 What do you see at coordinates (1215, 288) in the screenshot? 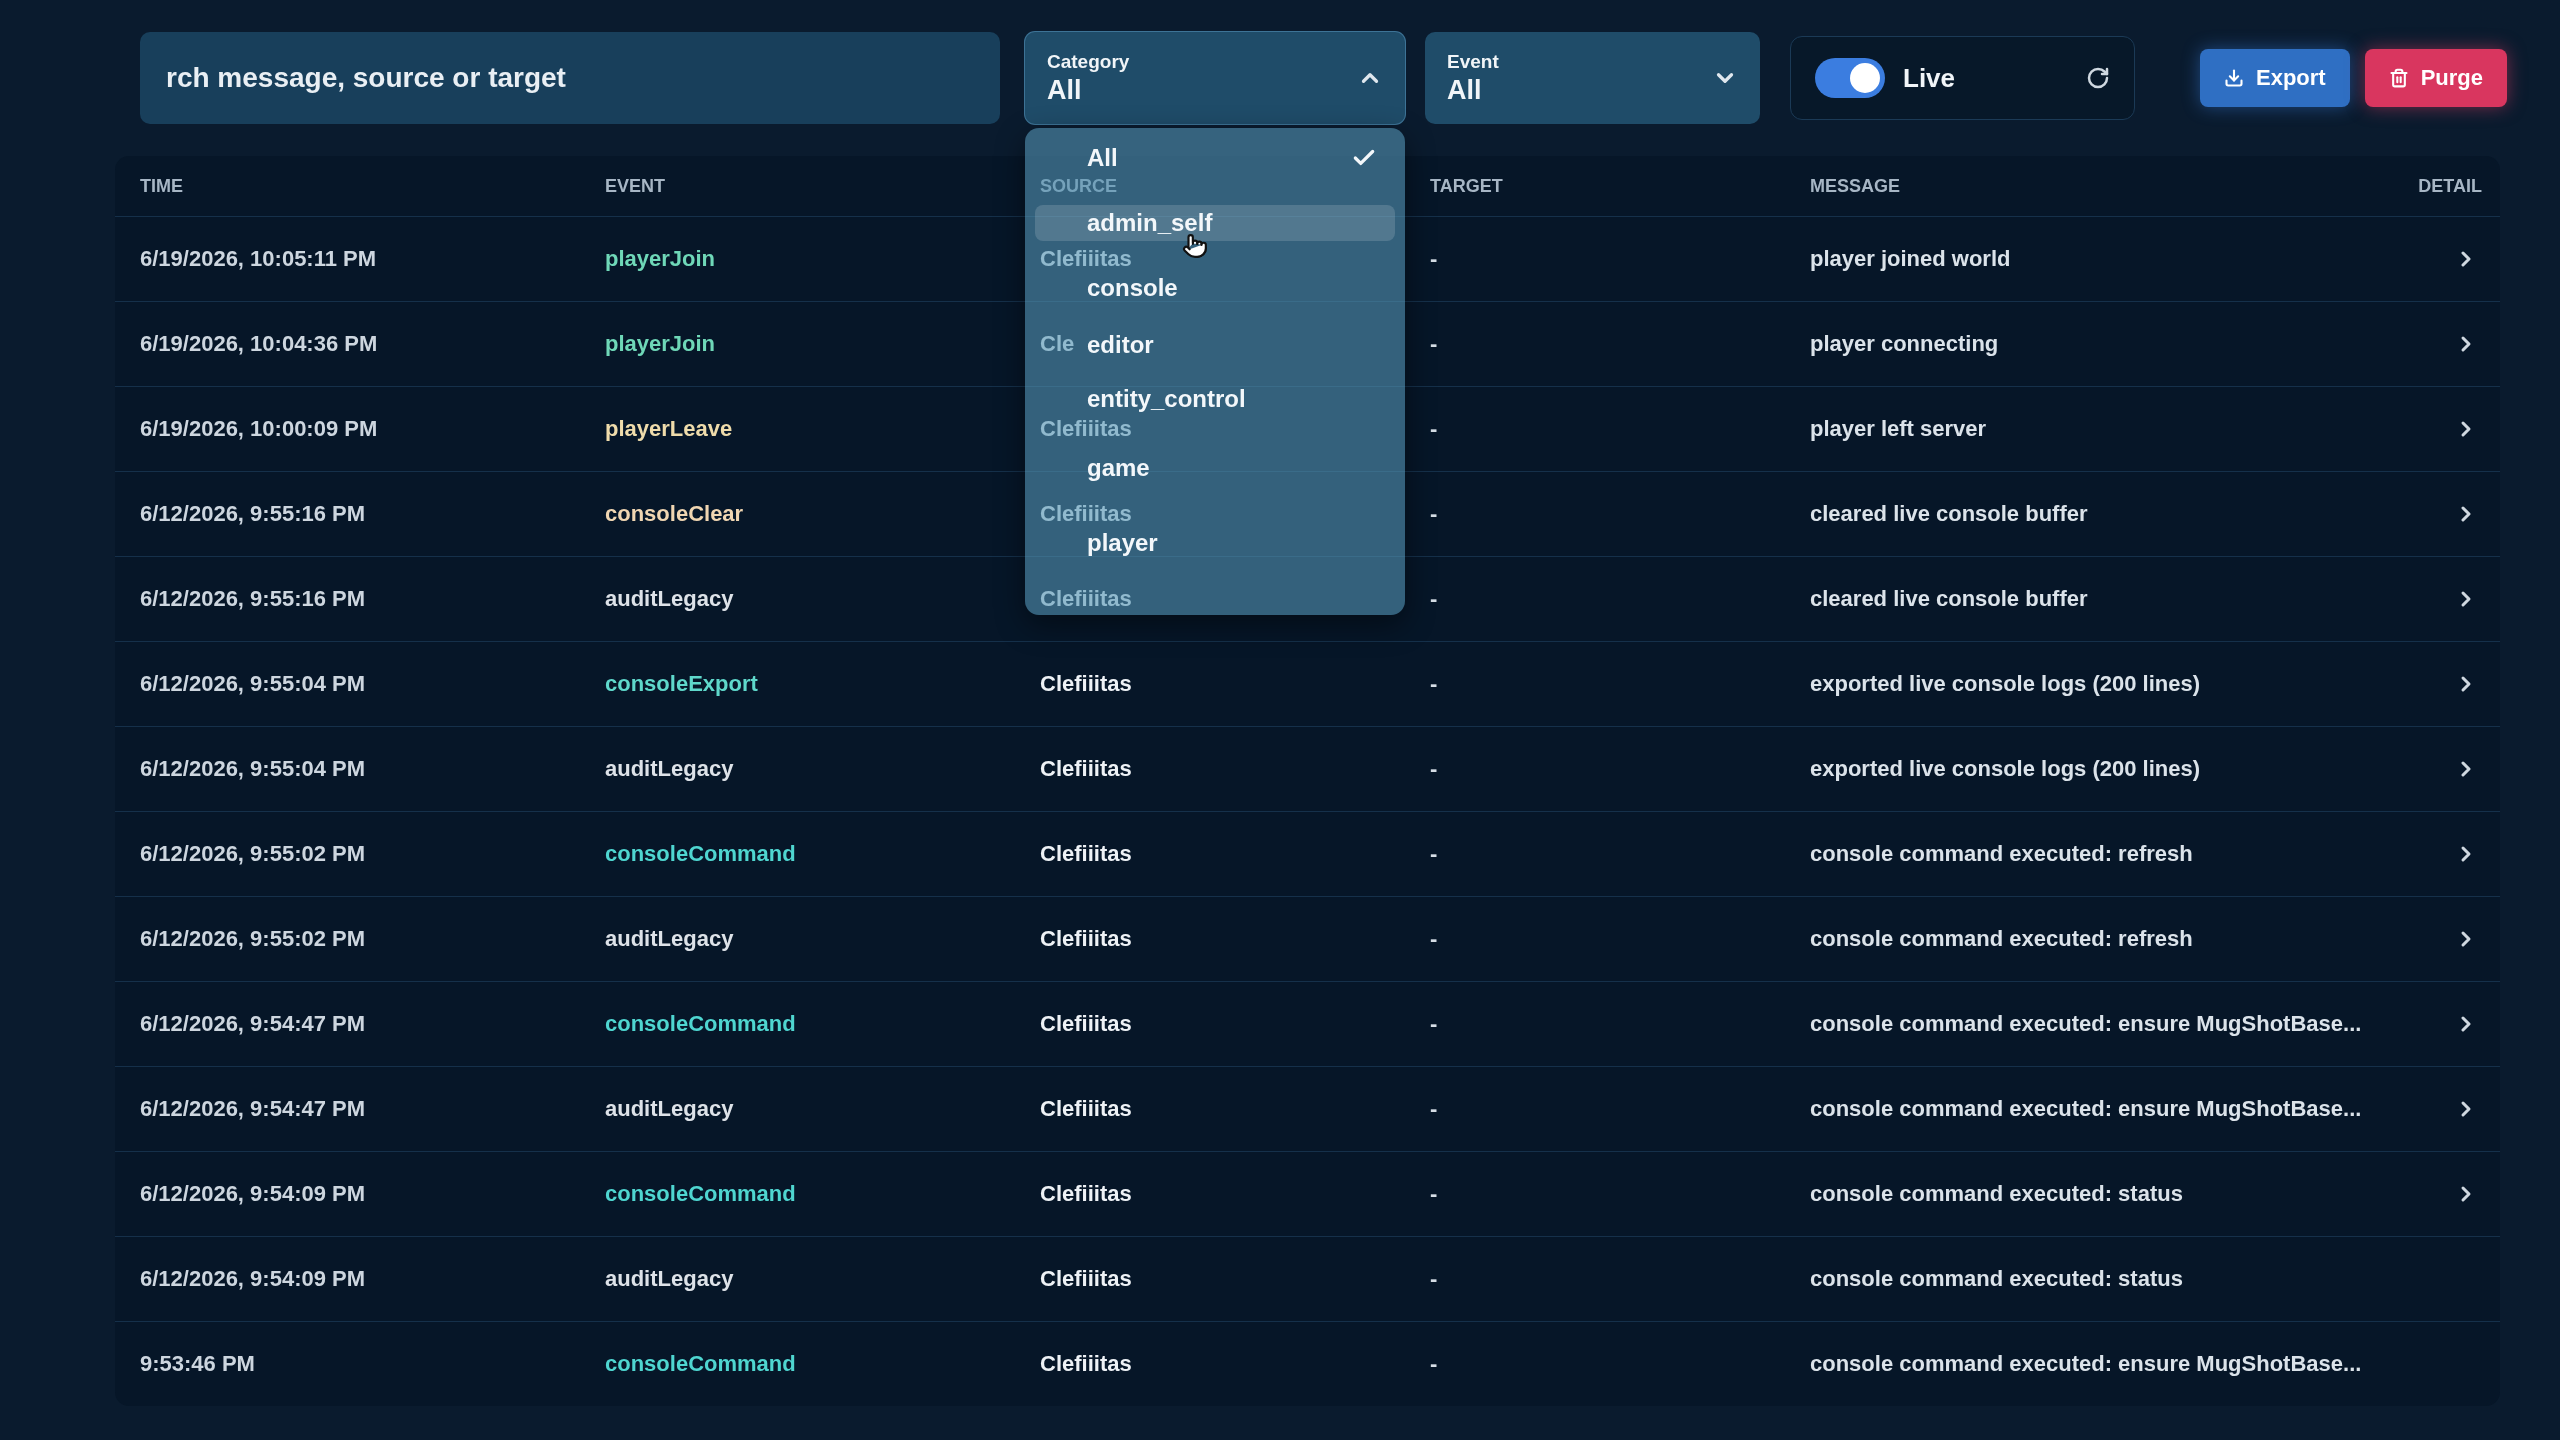
I see `dropdown-option: console` at bounding box center [1215, 288].